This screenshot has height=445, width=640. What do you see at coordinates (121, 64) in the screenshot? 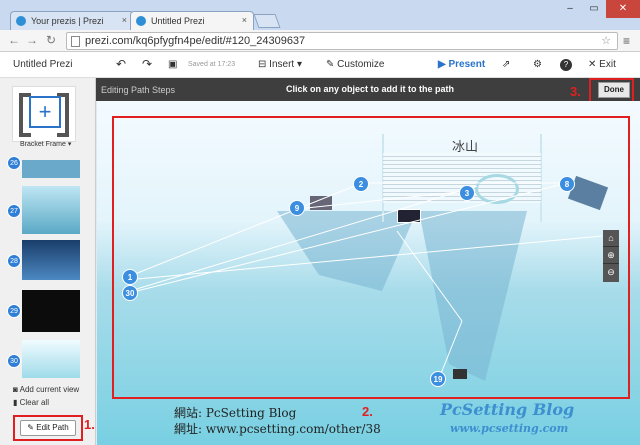
I see `undo-icon: ↶` at bounding box center [121, 64].